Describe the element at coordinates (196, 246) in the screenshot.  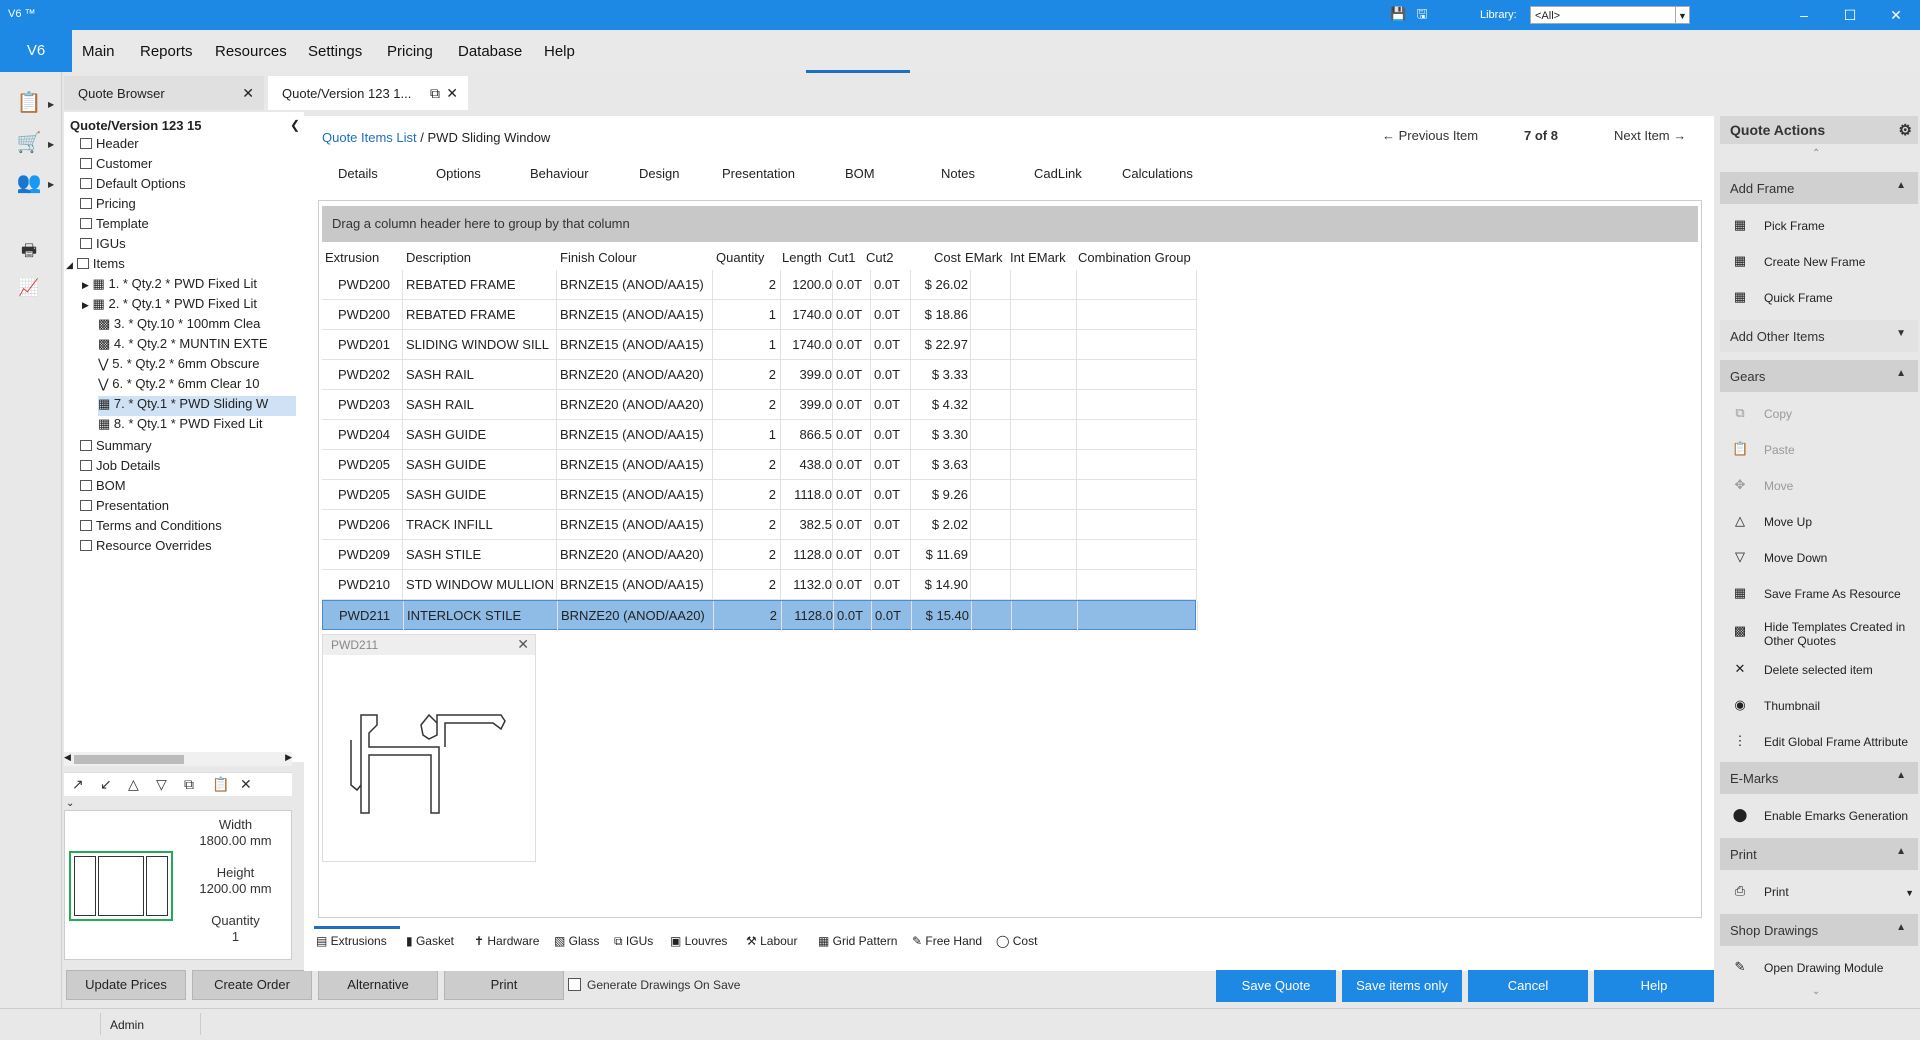
I see `tree-item-igus: IGUs` at that location.